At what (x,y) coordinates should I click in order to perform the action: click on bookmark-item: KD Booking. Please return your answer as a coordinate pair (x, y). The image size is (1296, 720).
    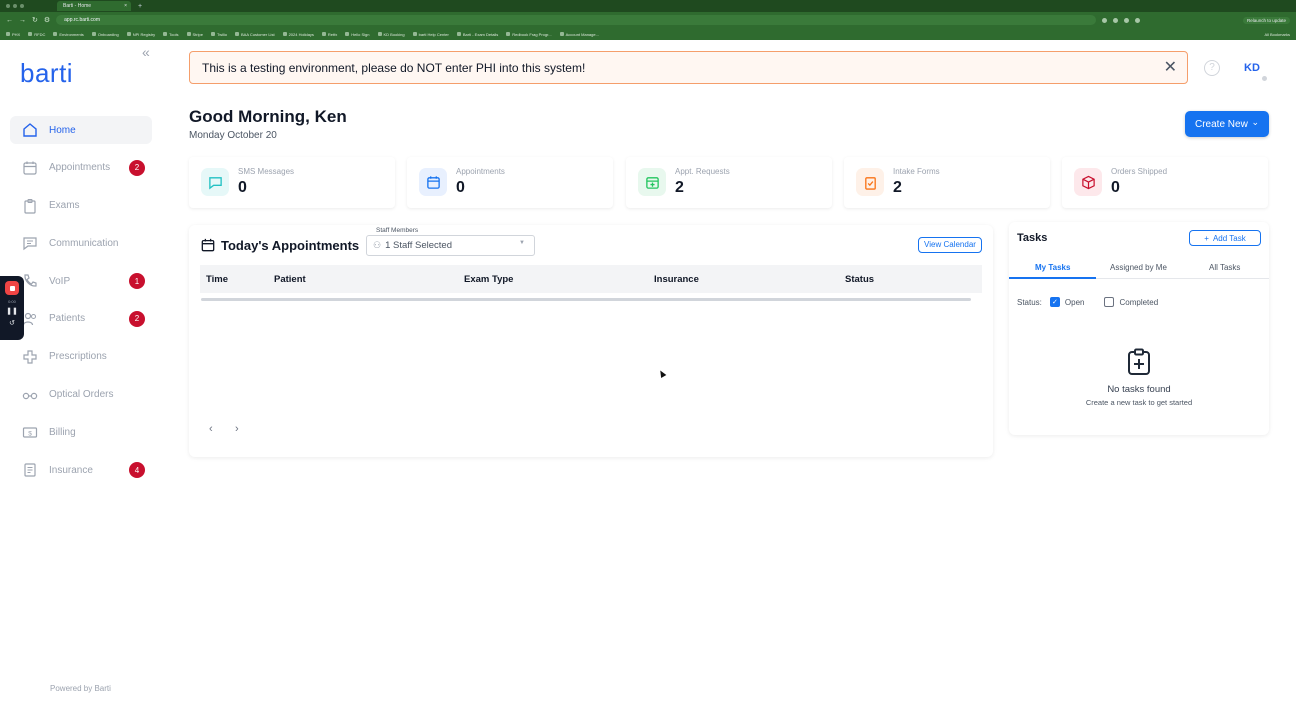
    Looking at the image, I should click on (391, 34).